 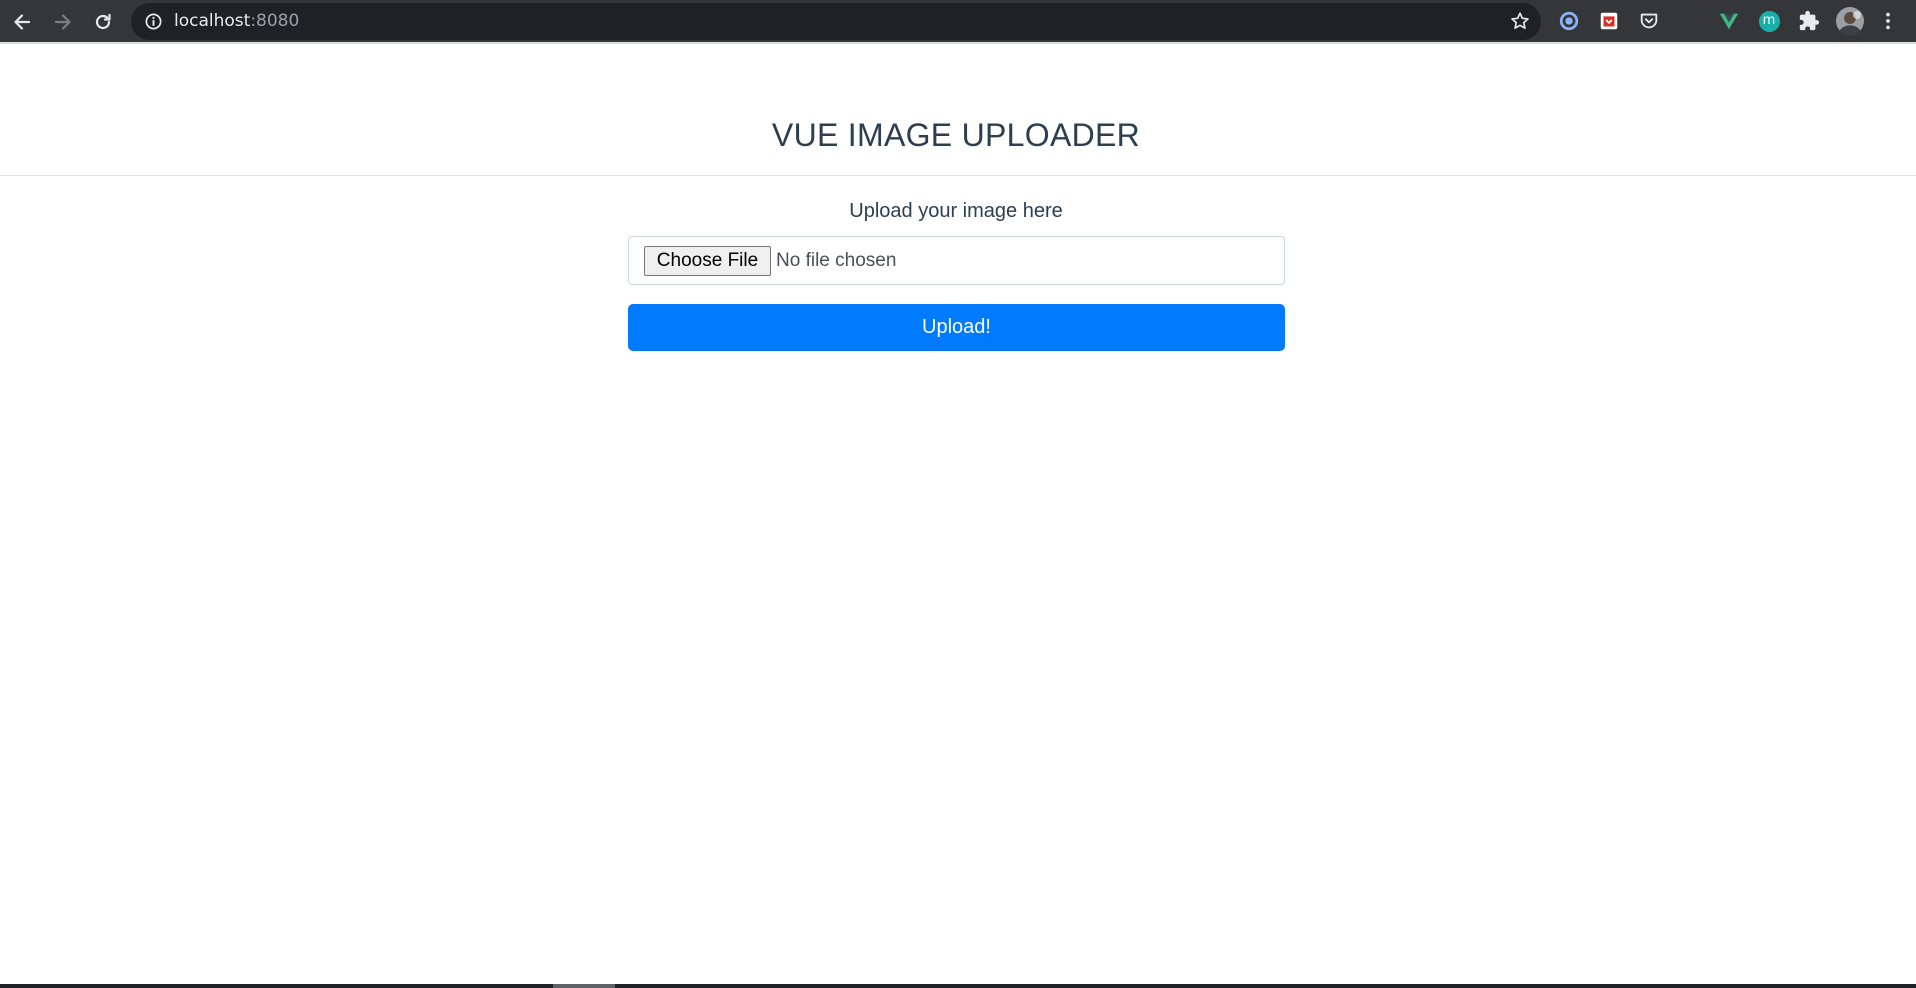 What do you see at coordinates (153, 21) in the screenshot?
I see `info-icon` at bounding box center [153, 21].